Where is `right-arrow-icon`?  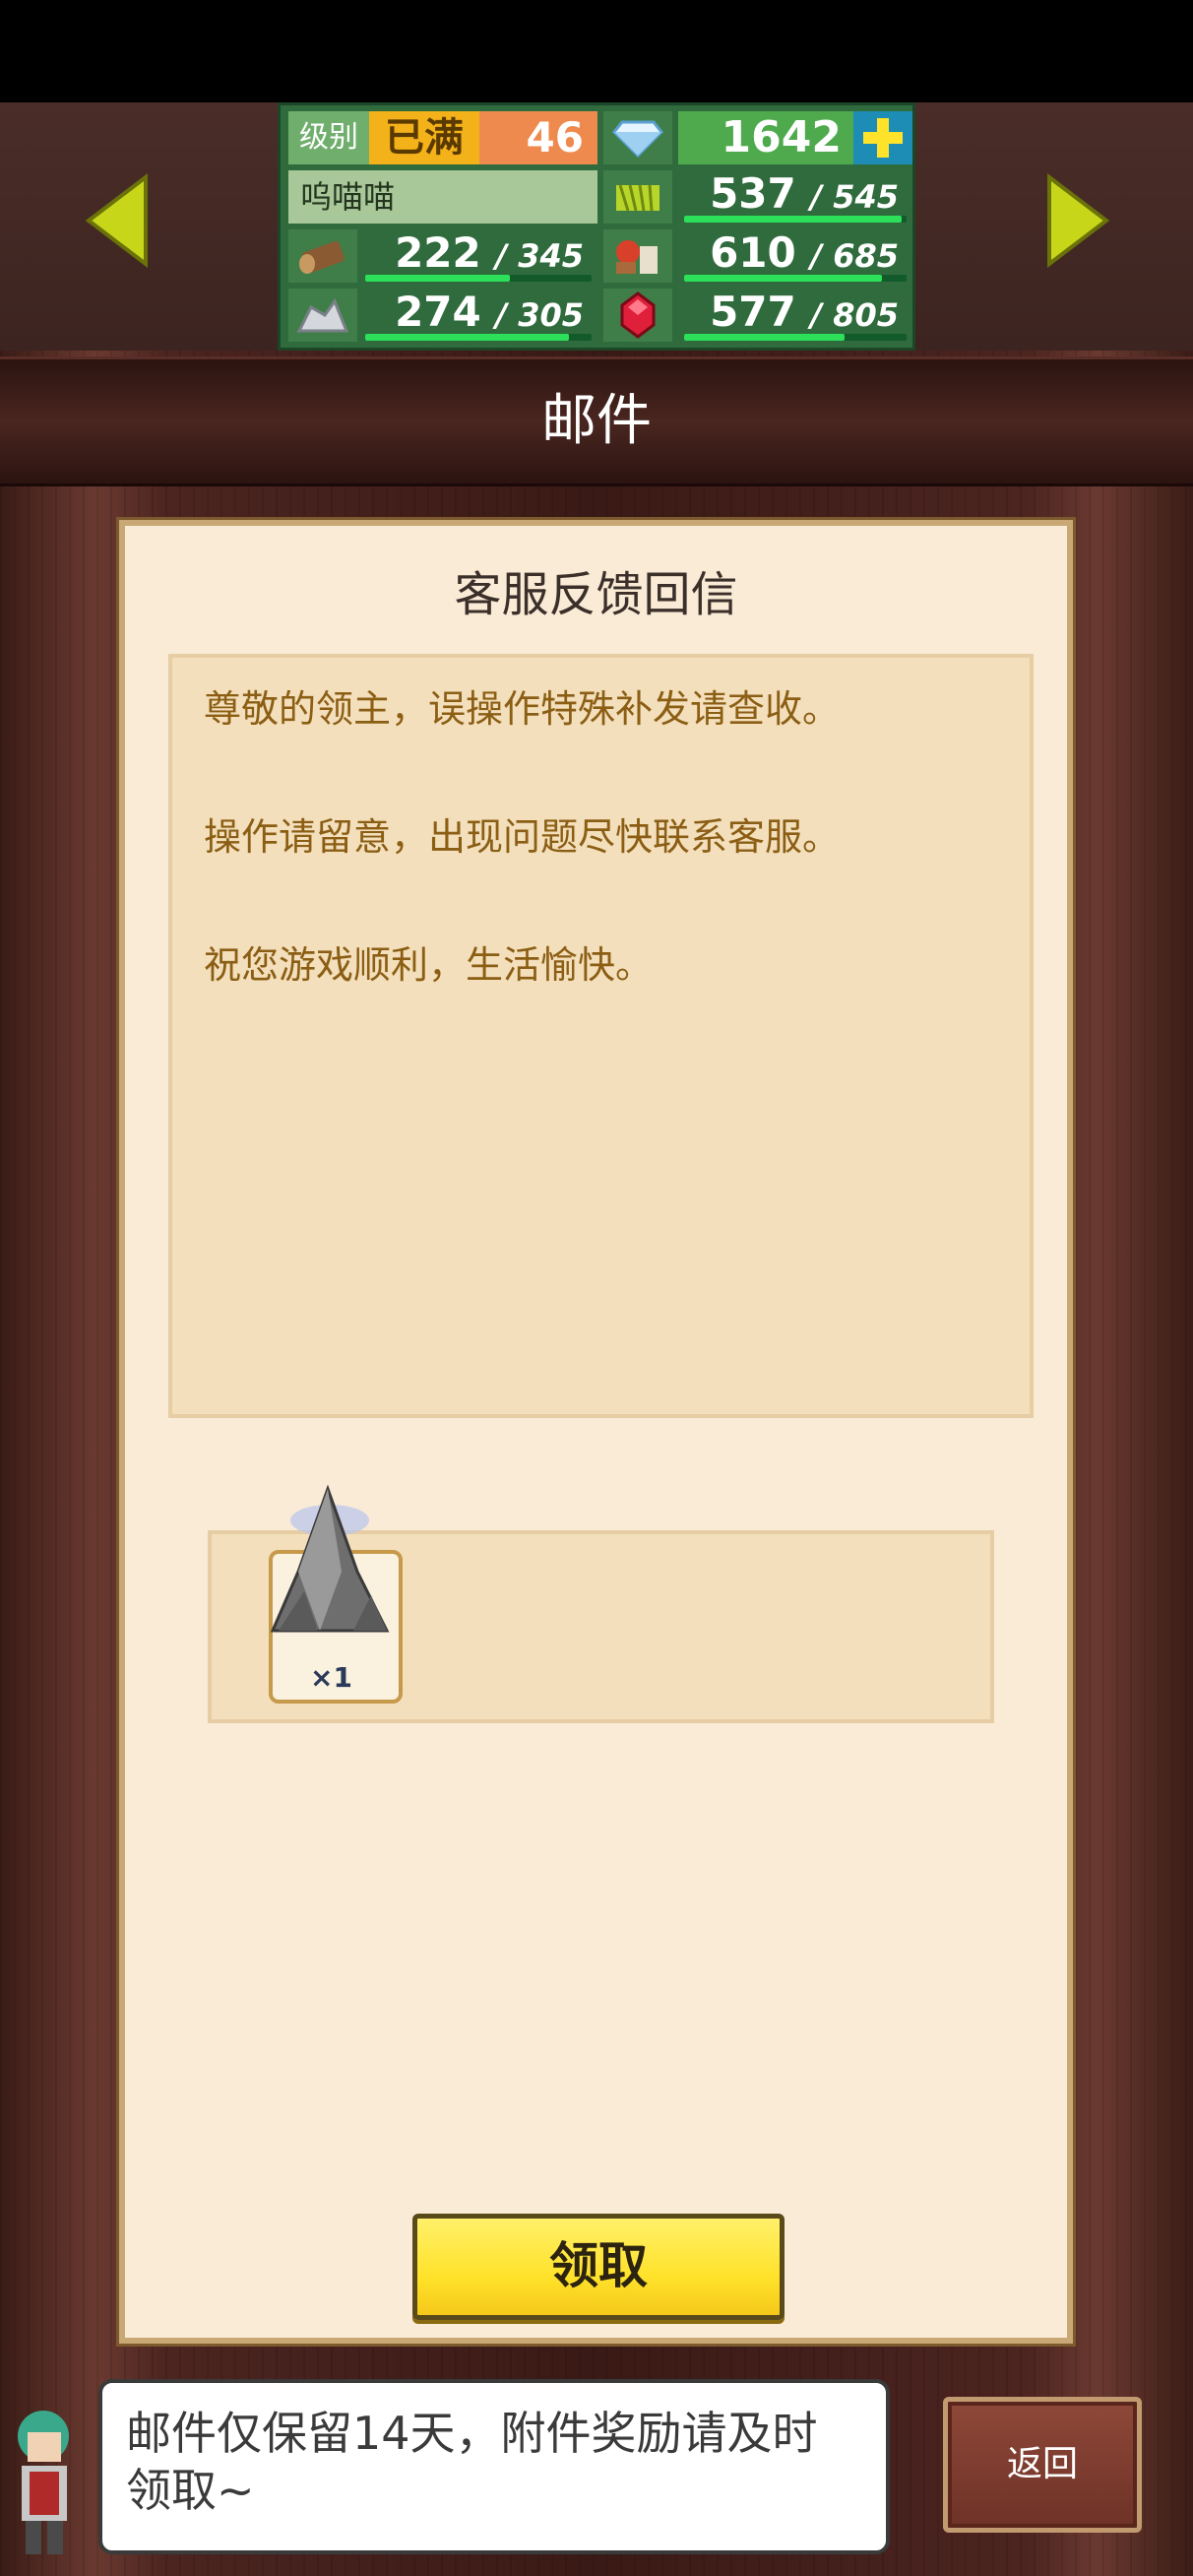 right-arrow-icon is located at coordinates (1078, 220).